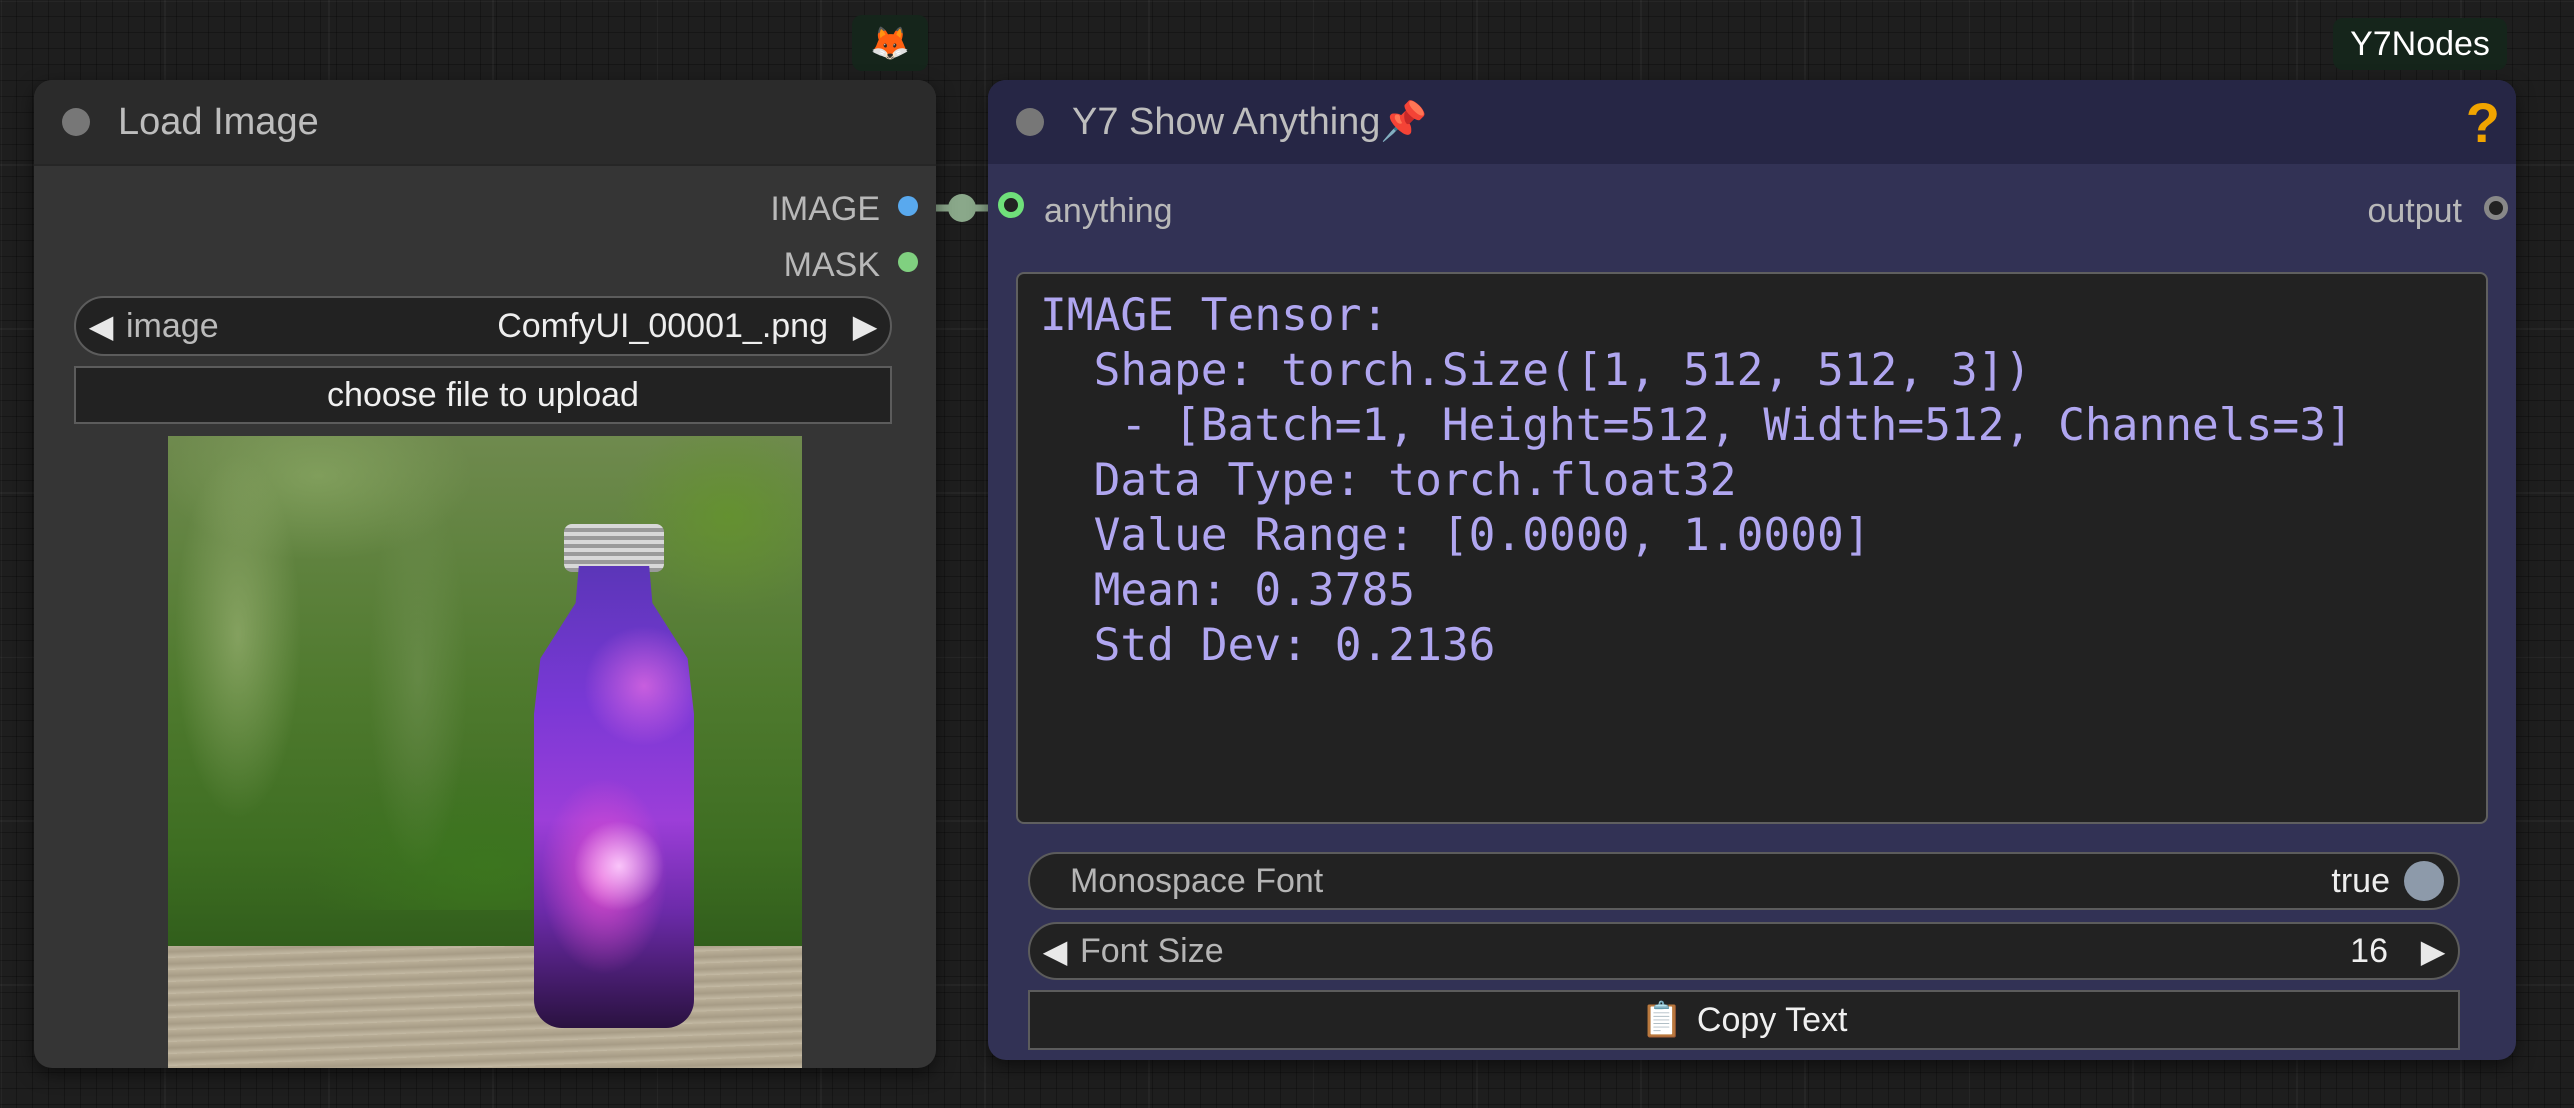 Image resolution: width=2574 pixels, height=1108 pixels. Describe the element at coordinates (662, 325) in the screenshot. I see `image-combo-value: ComfyUI_00001_.png` at that location.